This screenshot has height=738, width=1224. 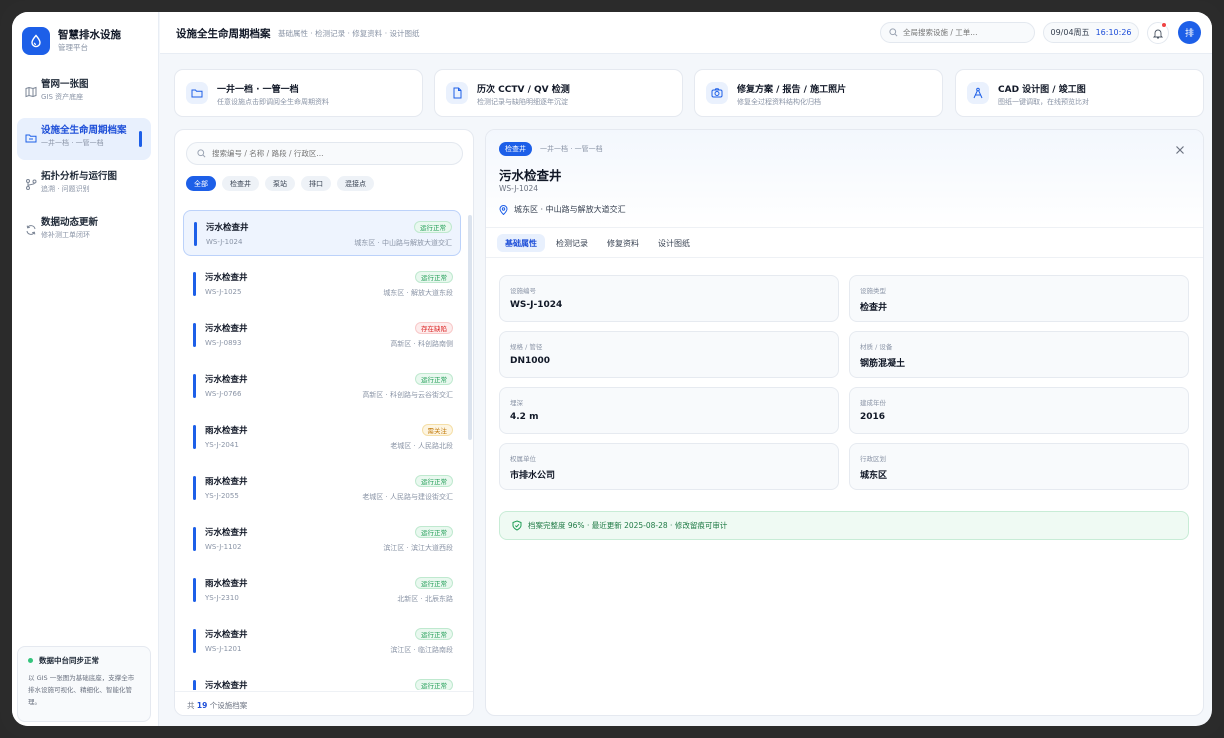 I want to click on list-item: 污水检查井 WS-J-1025 城东区 · 解放大道东段 运行正常, so click(x=322, y=284).